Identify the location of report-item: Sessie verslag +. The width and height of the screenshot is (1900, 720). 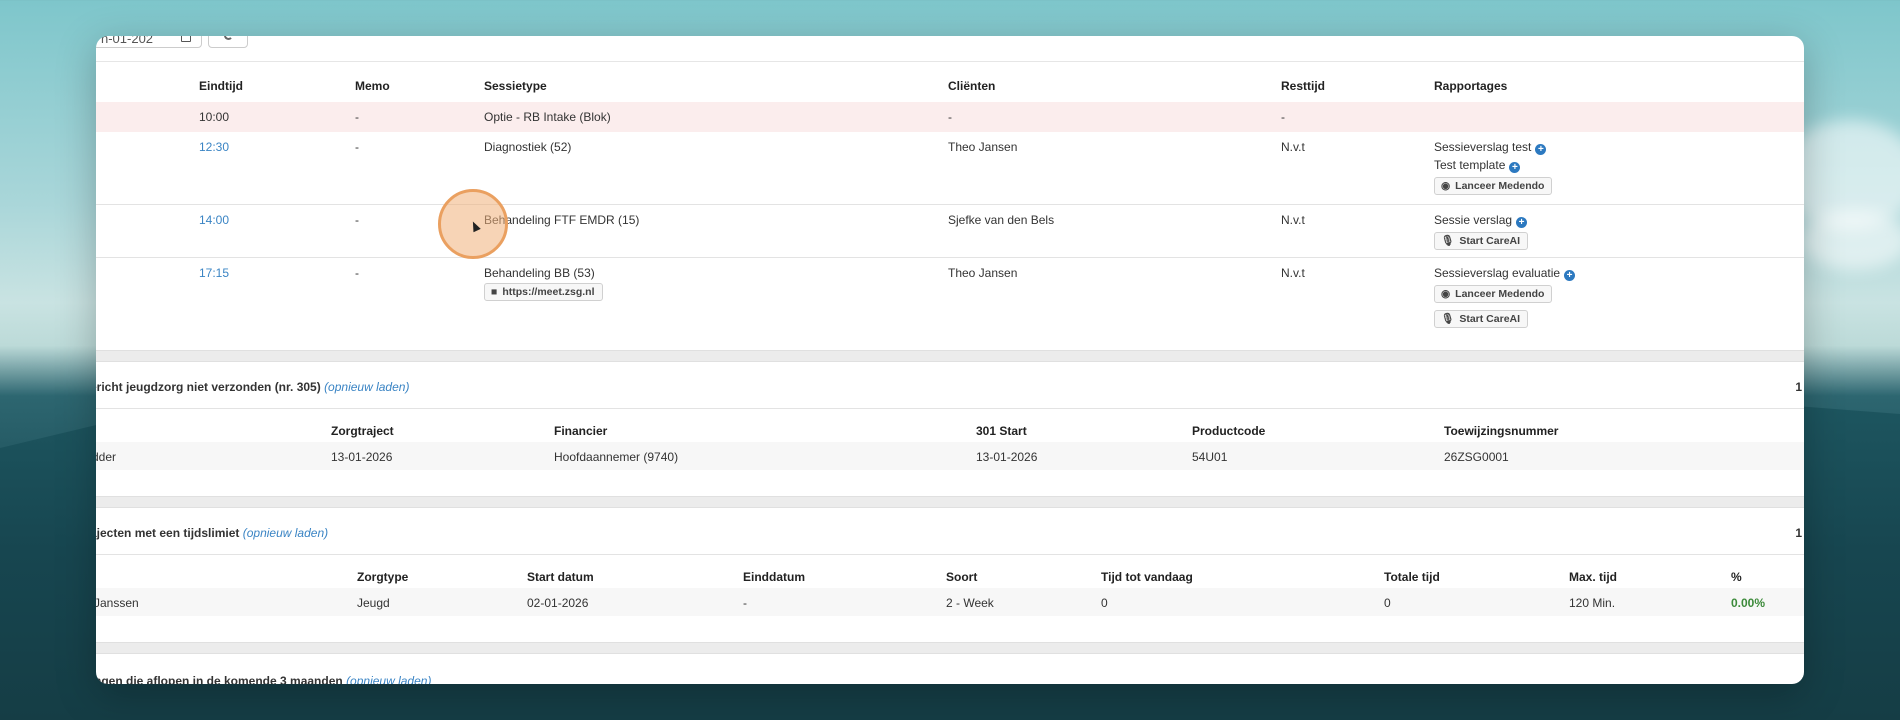
(1481, 220).